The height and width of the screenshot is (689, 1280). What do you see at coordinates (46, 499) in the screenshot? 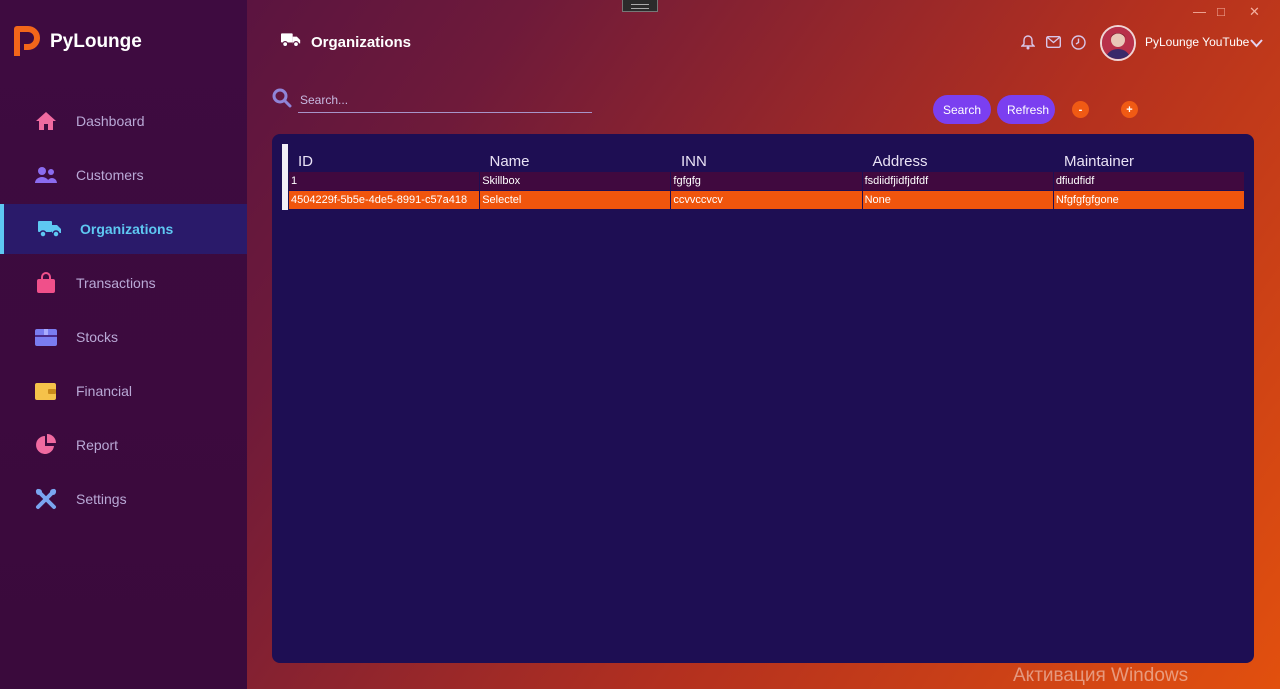
I see `tools-icon` at bounding box center [46, 499].